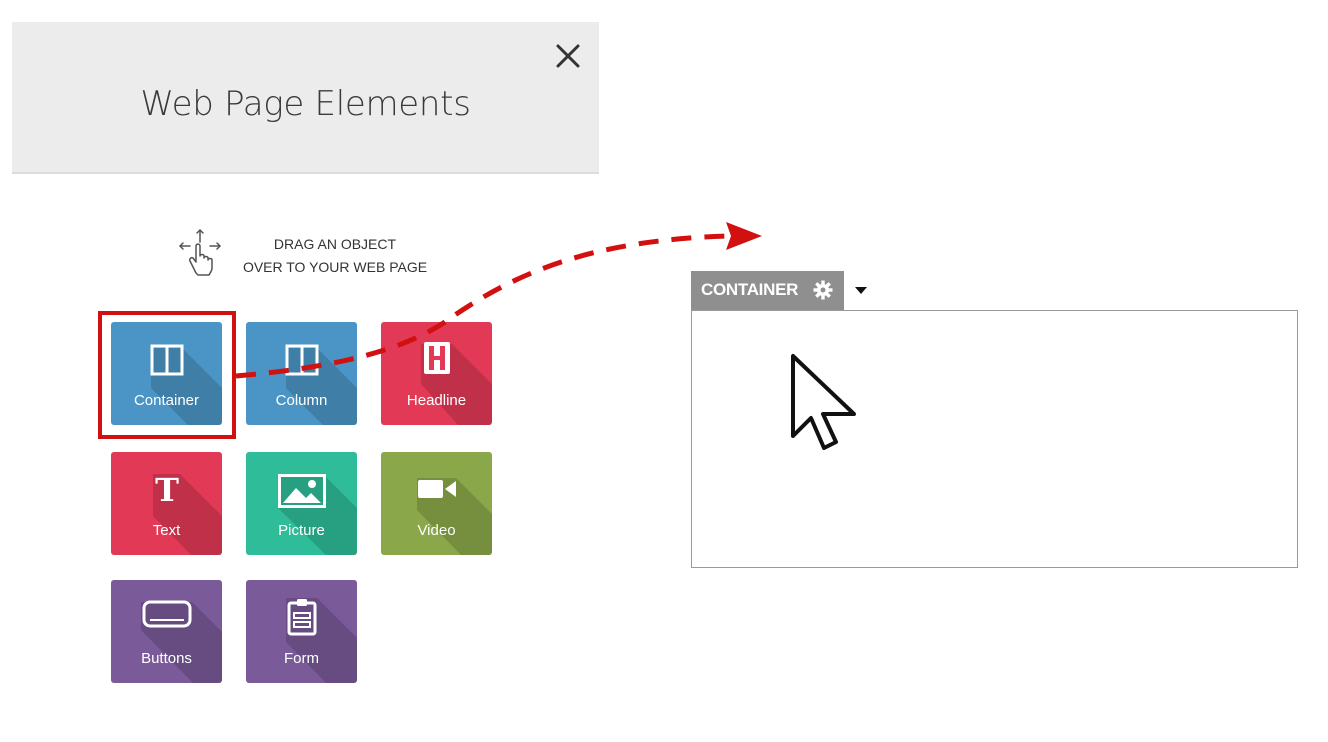  What do you see at coordinates (744, 236) in the screenshot?
I see `arrow-head-icon` at bounding box center [744, 236].